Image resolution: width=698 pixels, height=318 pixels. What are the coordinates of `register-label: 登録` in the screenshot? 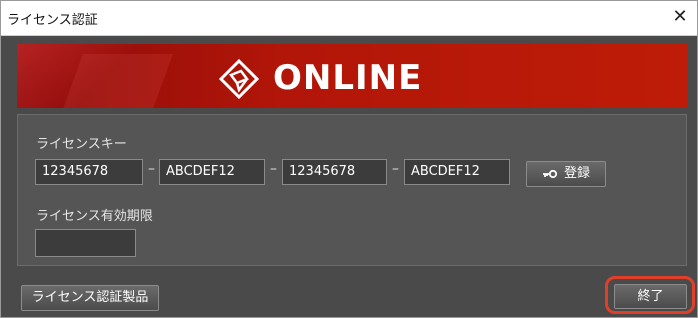 It's located at (576, 173).